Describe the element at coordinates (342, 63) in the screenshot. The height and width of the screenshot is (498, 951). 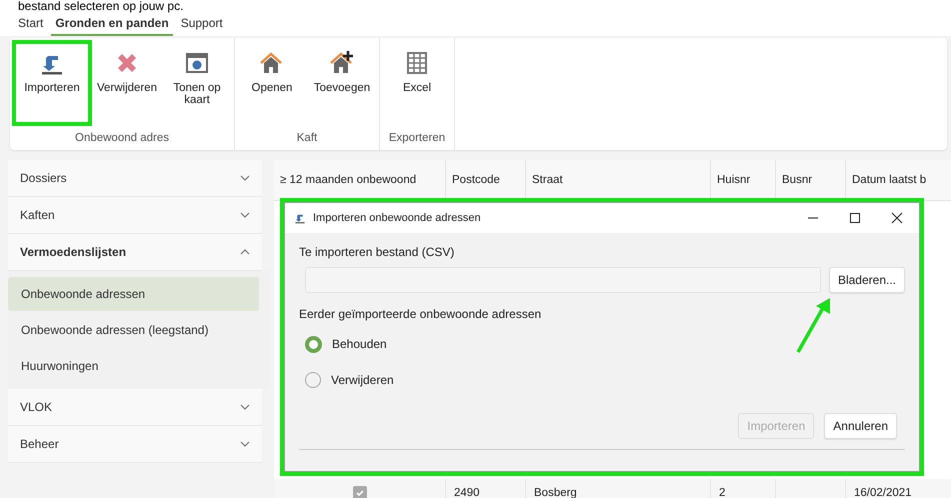
I see `house-plus-icon` at that location.